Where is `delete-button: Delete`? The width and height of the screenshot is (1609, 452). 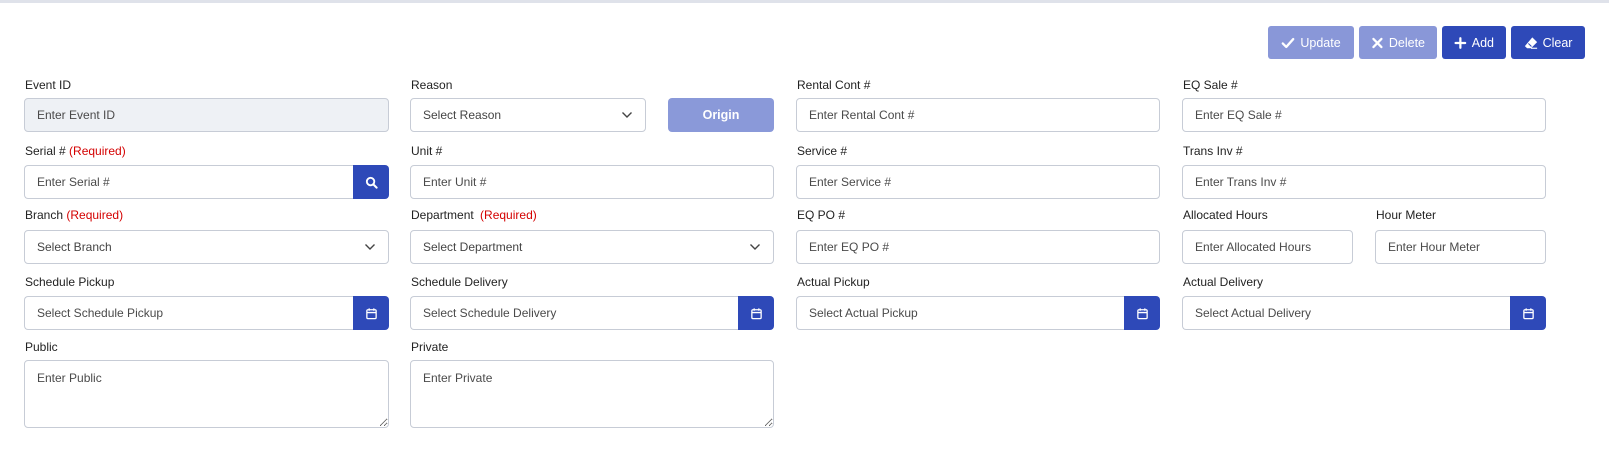 delete-button: Delete is located at coordinates (1398, 42).